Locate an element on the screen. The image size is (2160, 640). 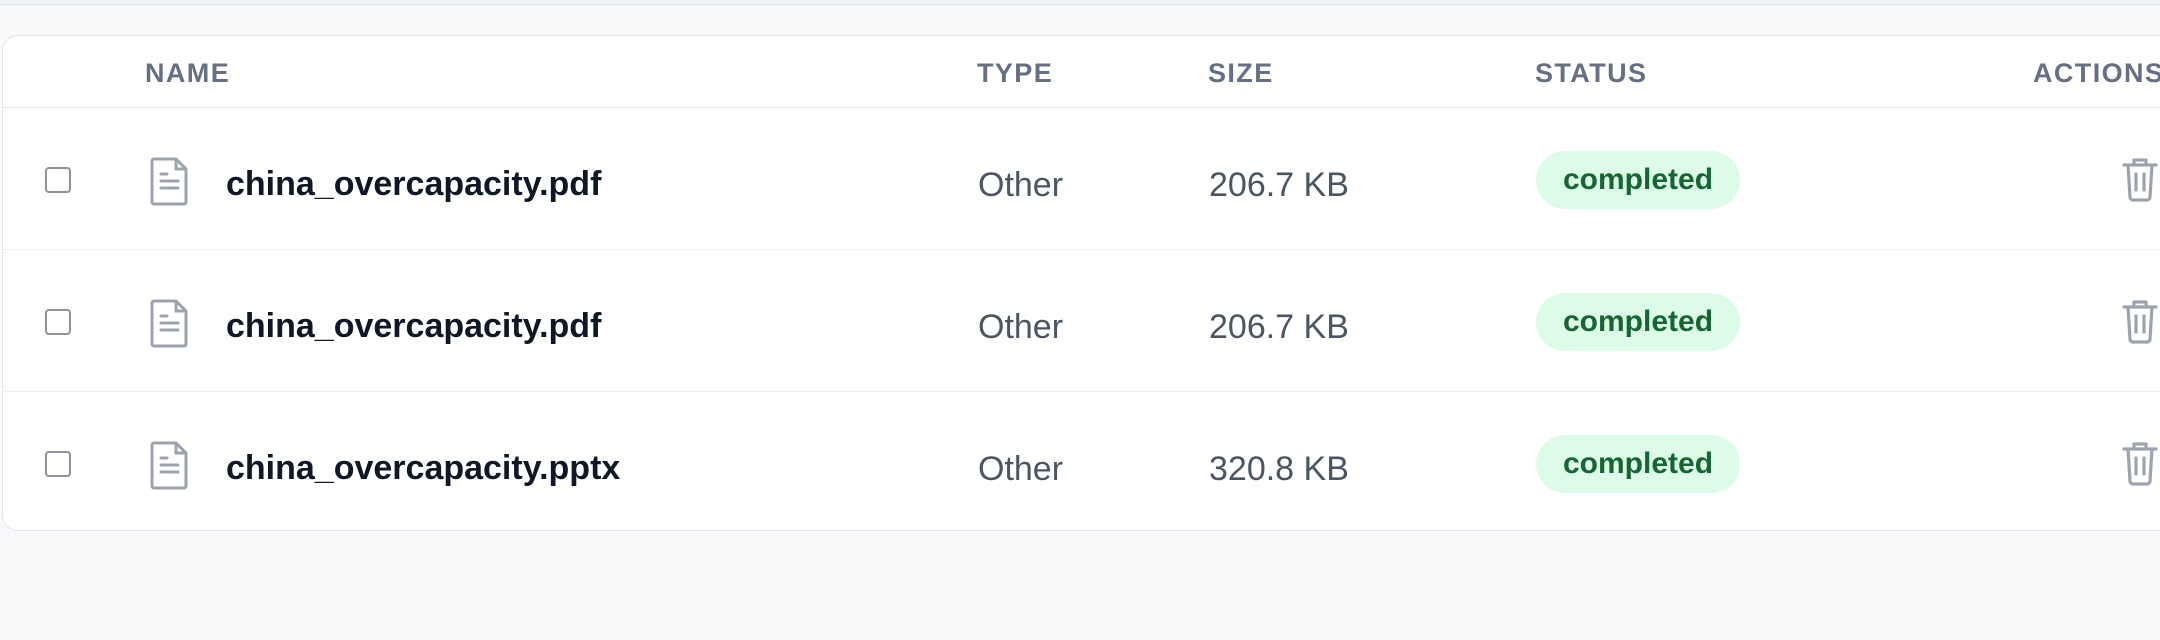
actions-column-header: ACTIONS is located at coordinates (2096, 73).